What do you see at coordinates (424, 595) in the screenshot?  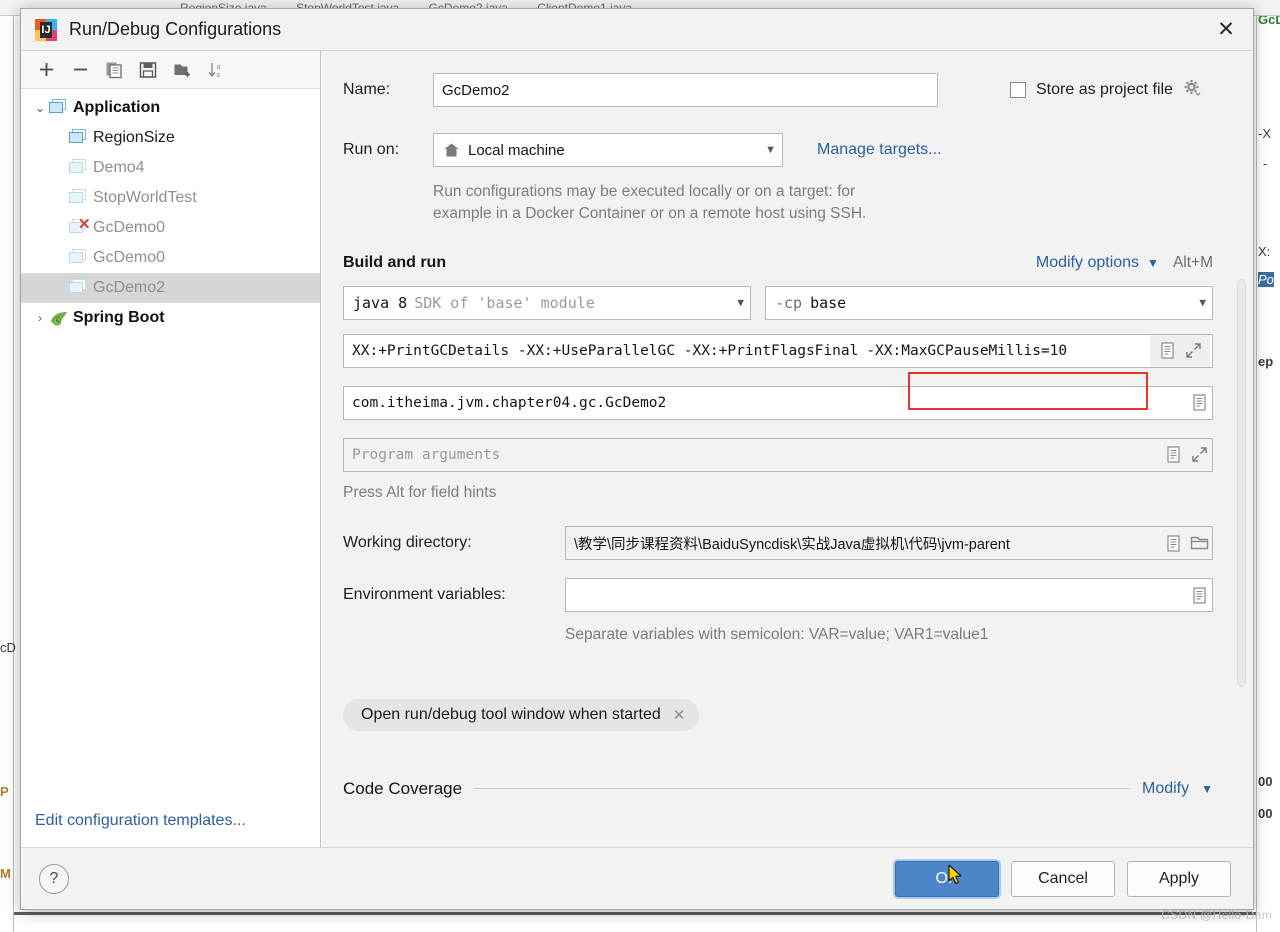 I see `environment-variables-label: Environment variables:` at bounding box center [424, 595].